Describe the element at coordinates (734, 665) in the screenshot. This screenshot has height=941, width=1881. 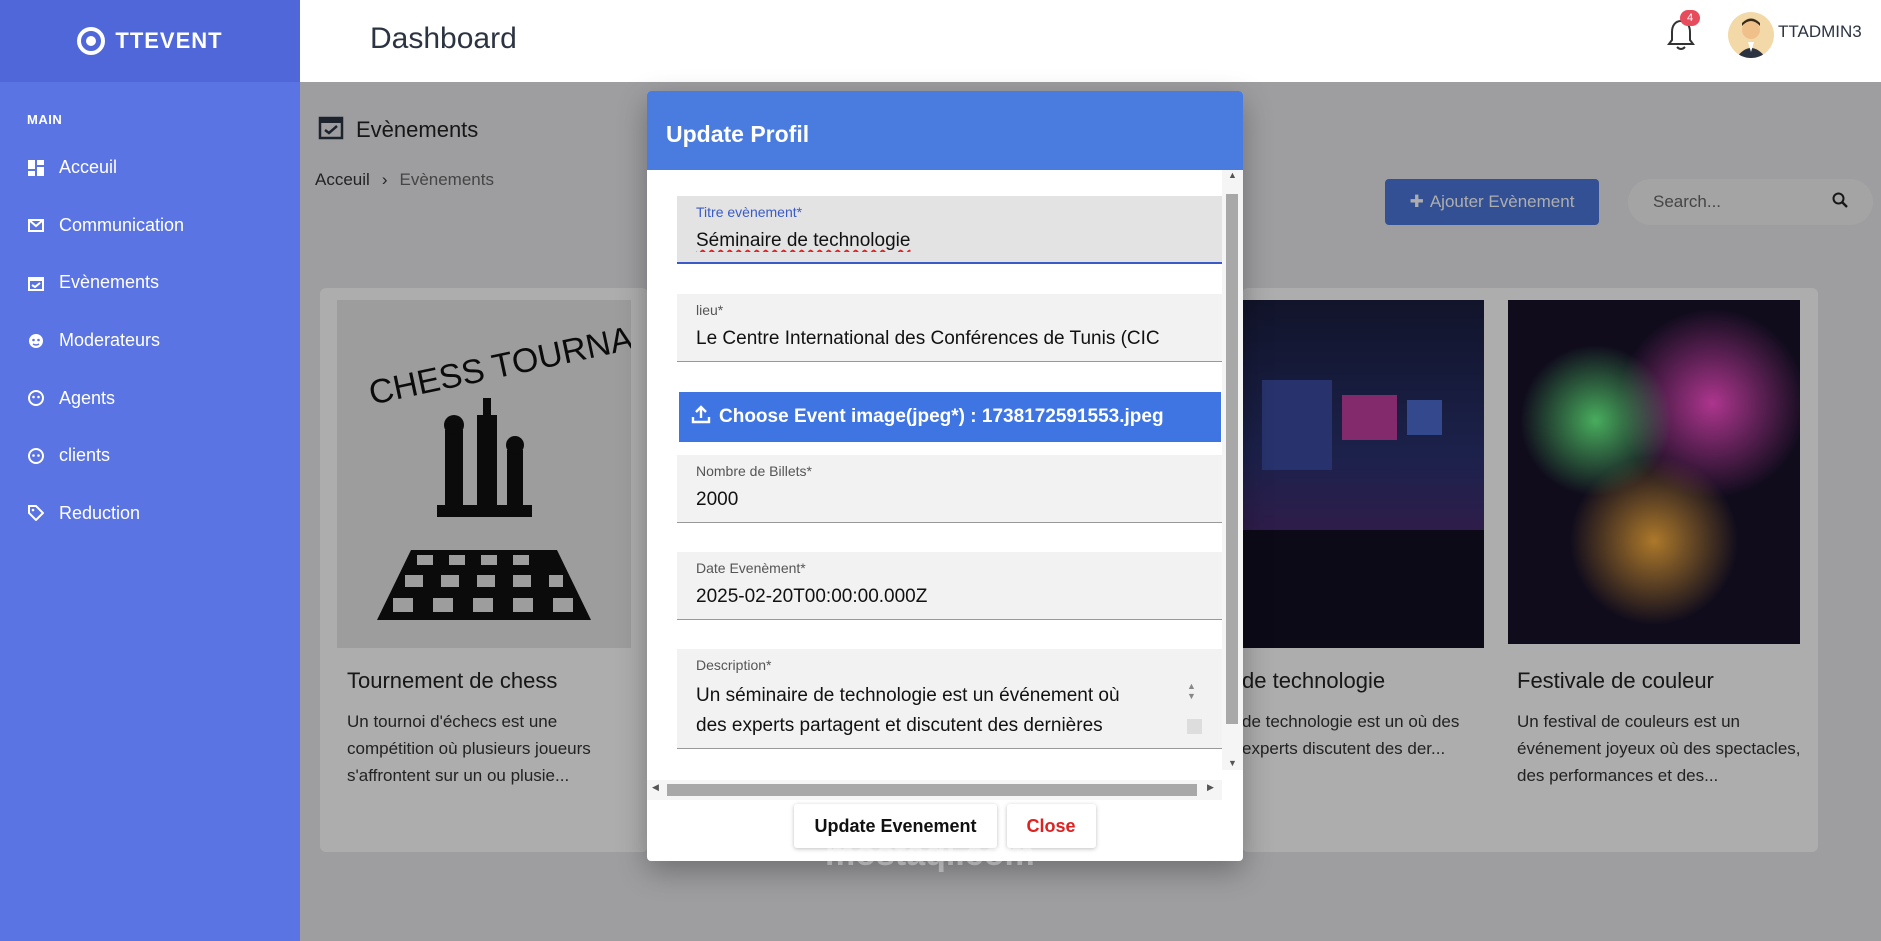
I see `field-label: Description*` at that location.